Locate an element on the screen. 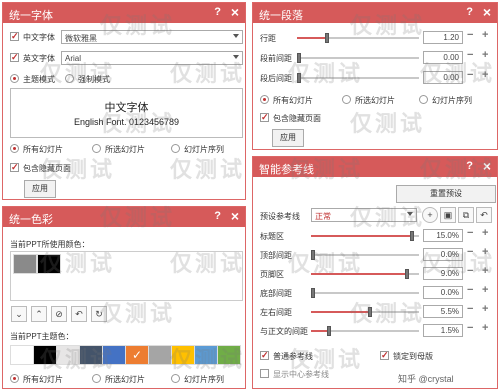 The width and height of the screenshot is (500, 391). guide-row-value-input: 15.0% is located at coordinates (443, 235).